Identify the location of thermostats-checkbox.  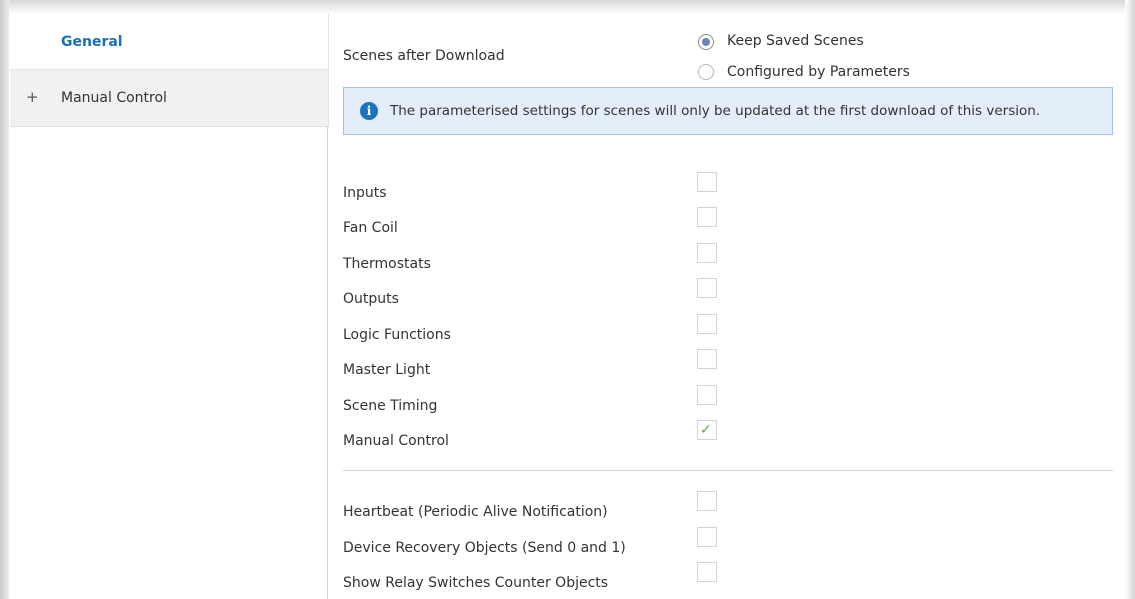
(707, 253).